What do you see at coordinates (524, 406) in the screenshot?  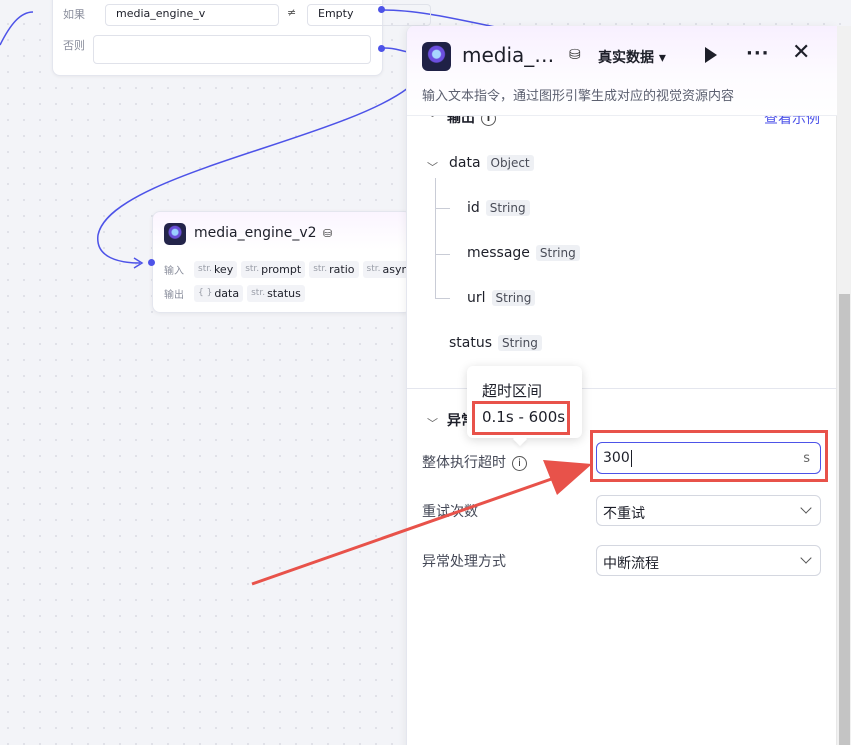 I see `timeout-range-tooltip: 超时区间 0.1s - 600s` at bounding box center [524, 406].